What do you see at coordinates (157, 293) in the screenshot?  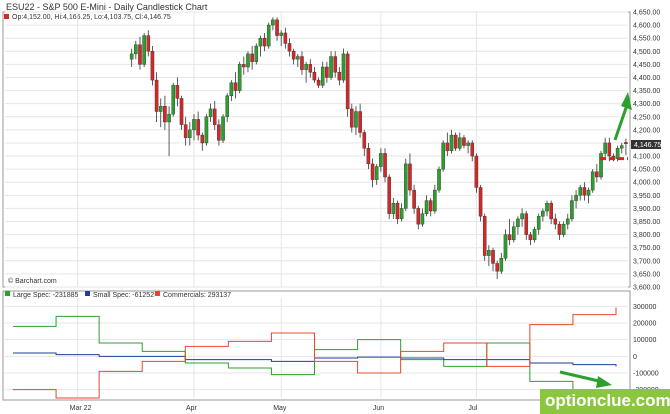 I see `legend-swatch-commercials` at bounding box center [157, 293].